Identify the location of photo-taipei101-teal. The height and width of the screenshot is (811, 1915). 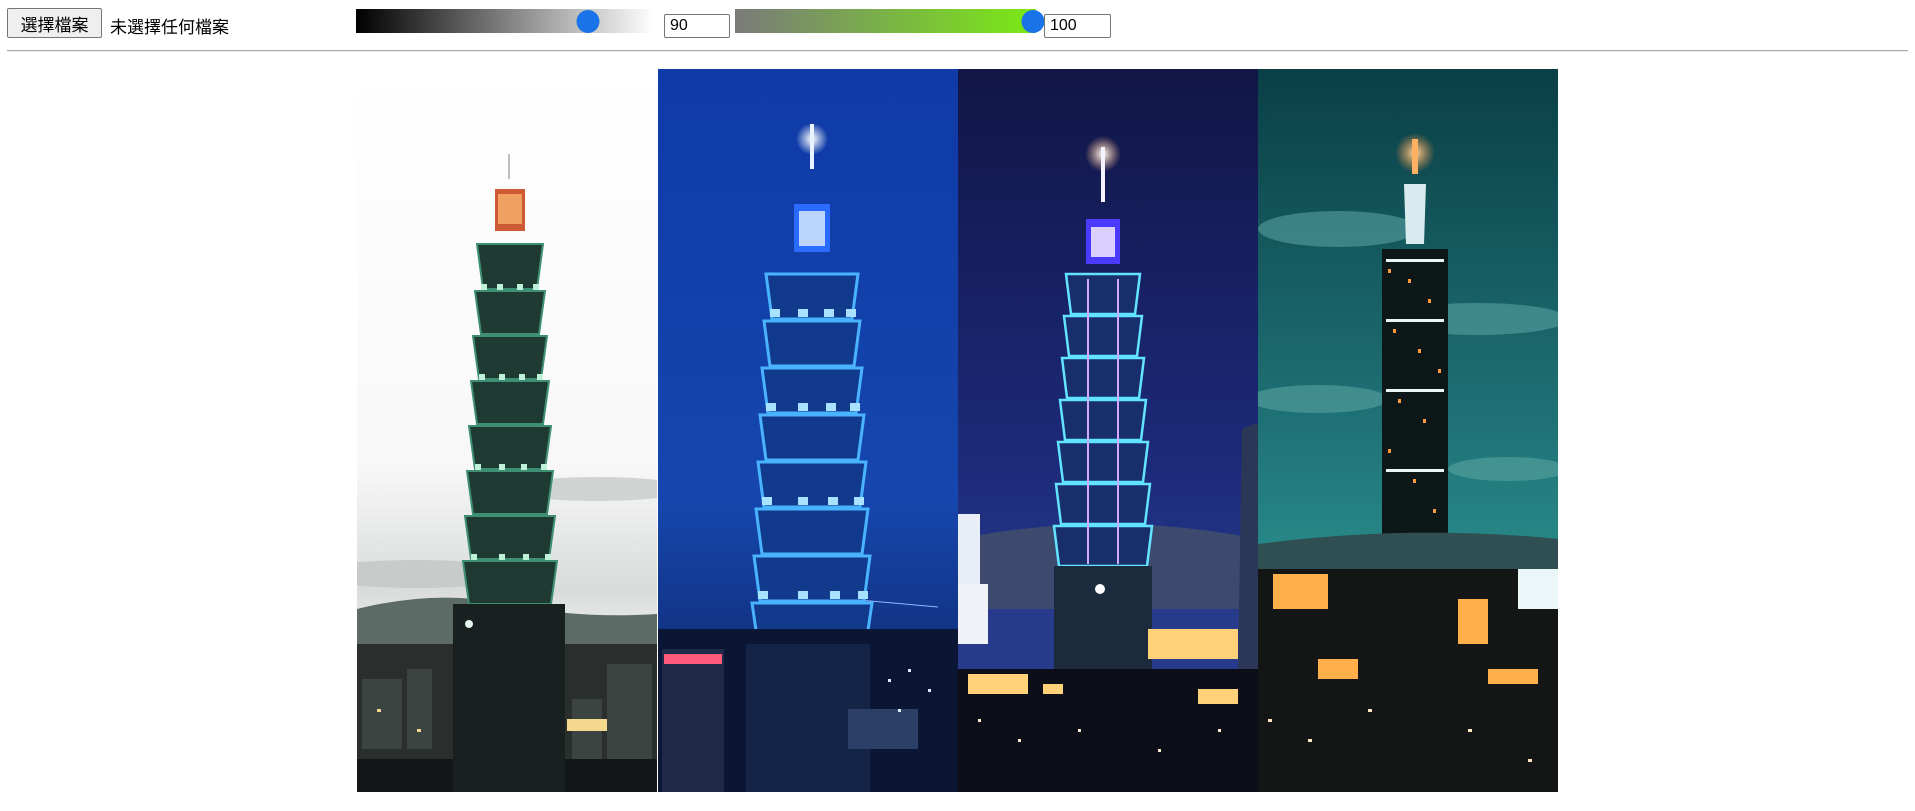
(1408, 430).